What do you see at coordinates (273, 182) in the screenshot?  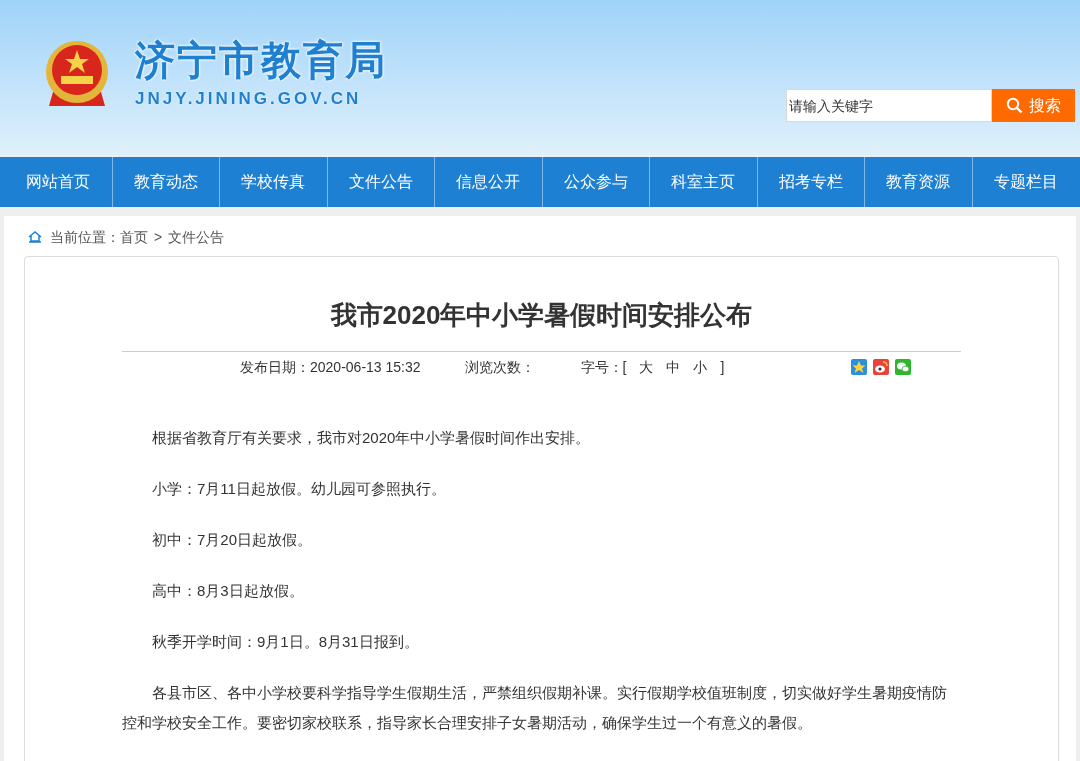 I see `nav-item: 学校传真` at bounding box center [273, 182].